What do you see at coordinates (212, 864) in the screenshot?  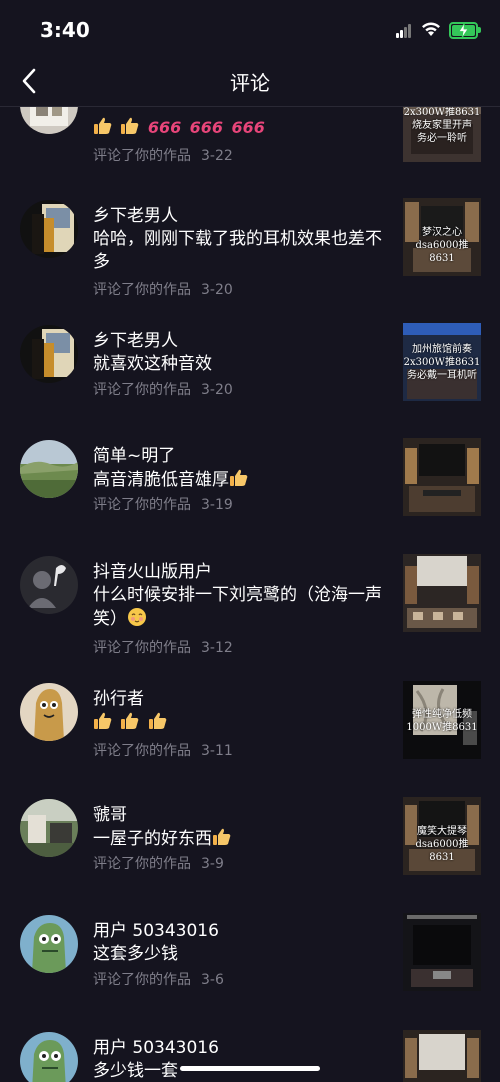 I see `comment-date: 3-9` at bounding box center [212, 864].